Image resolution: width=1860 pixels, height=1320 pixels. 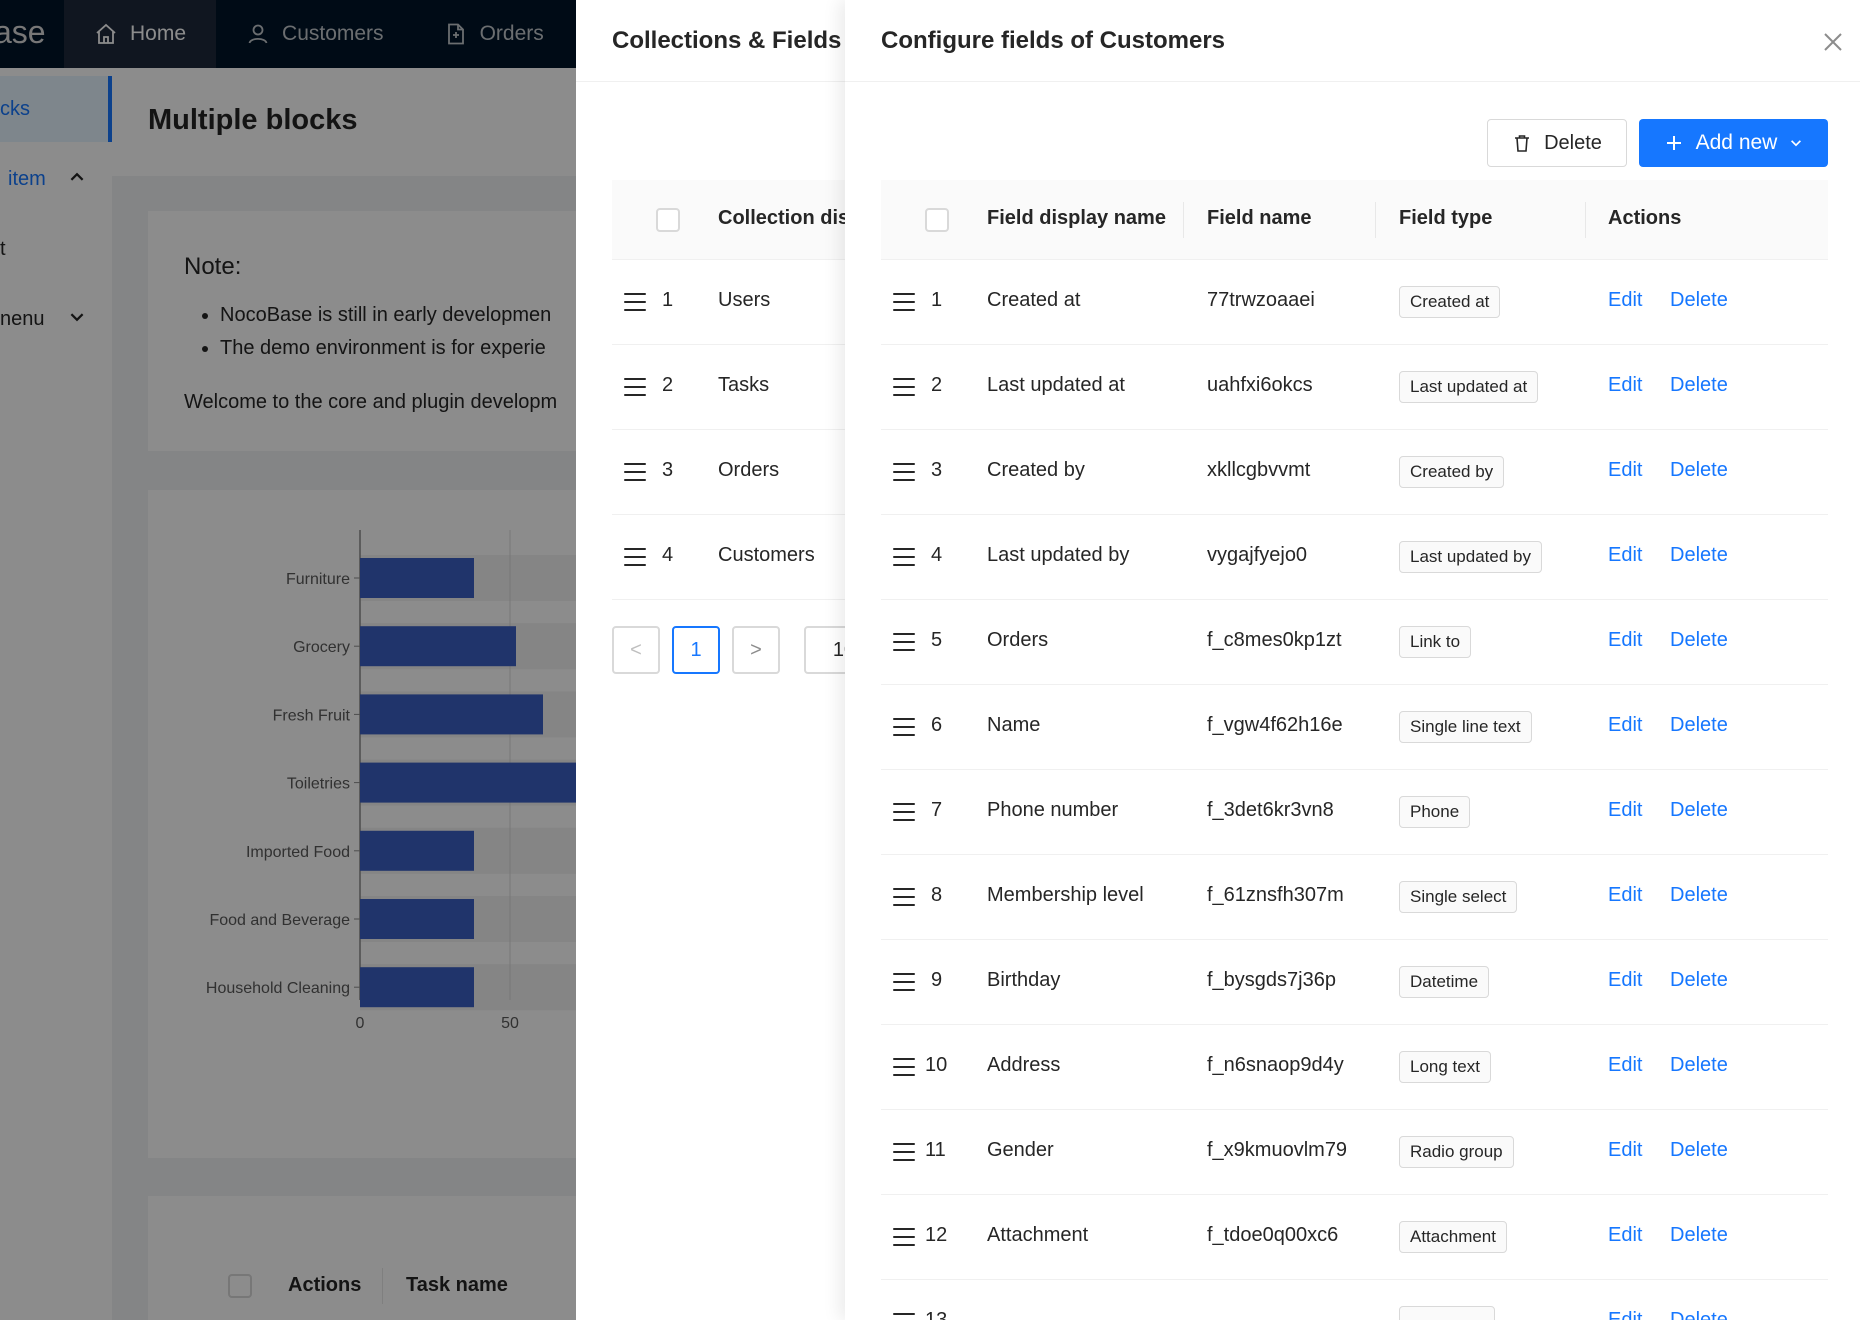 What do you see at coordinates (937, 555) in the screenshot?
I see `row-number: 4` at bounding box center [937, 555].